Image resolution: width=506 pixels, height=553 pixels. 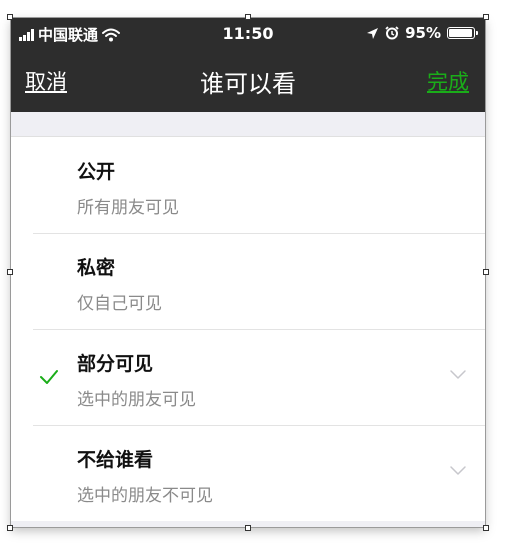 I want to click on option-subtitle: 所有朋友可见, so click(x=128, y=208).